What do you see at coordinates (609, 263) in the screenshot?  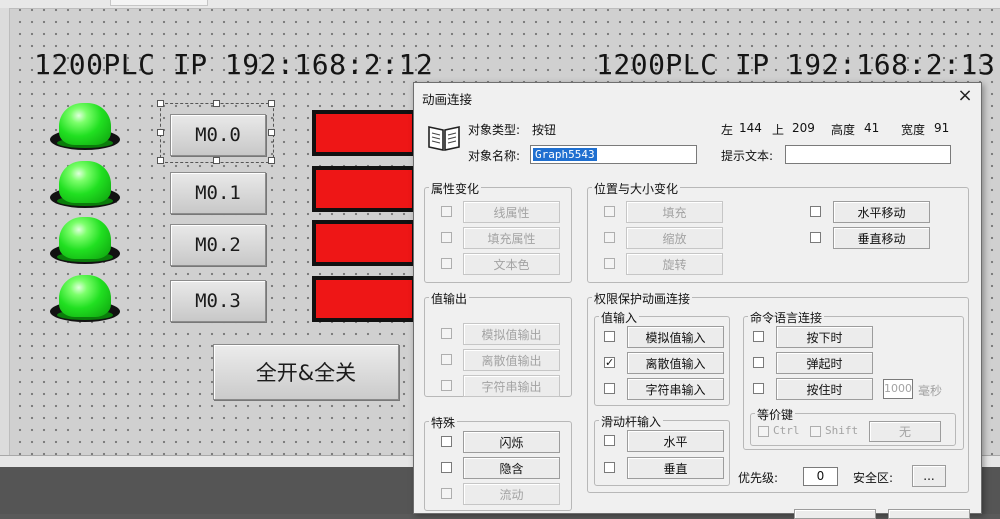 I see `rotate-checkbox` at bounding box center [609, 263].